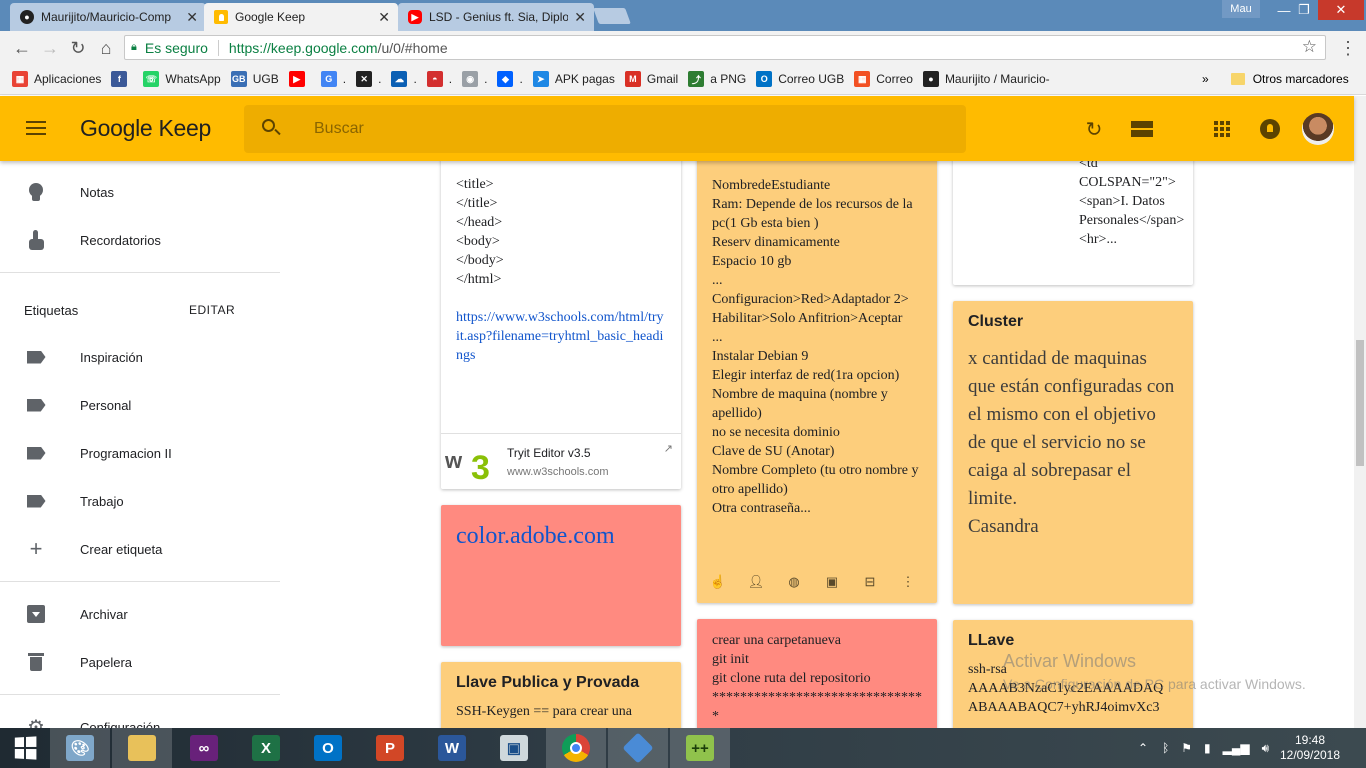 The image size is (1366, 768). Describe the element at coordinates (50, 48) in the screenshot. I see `forward-icon: →` at that location.